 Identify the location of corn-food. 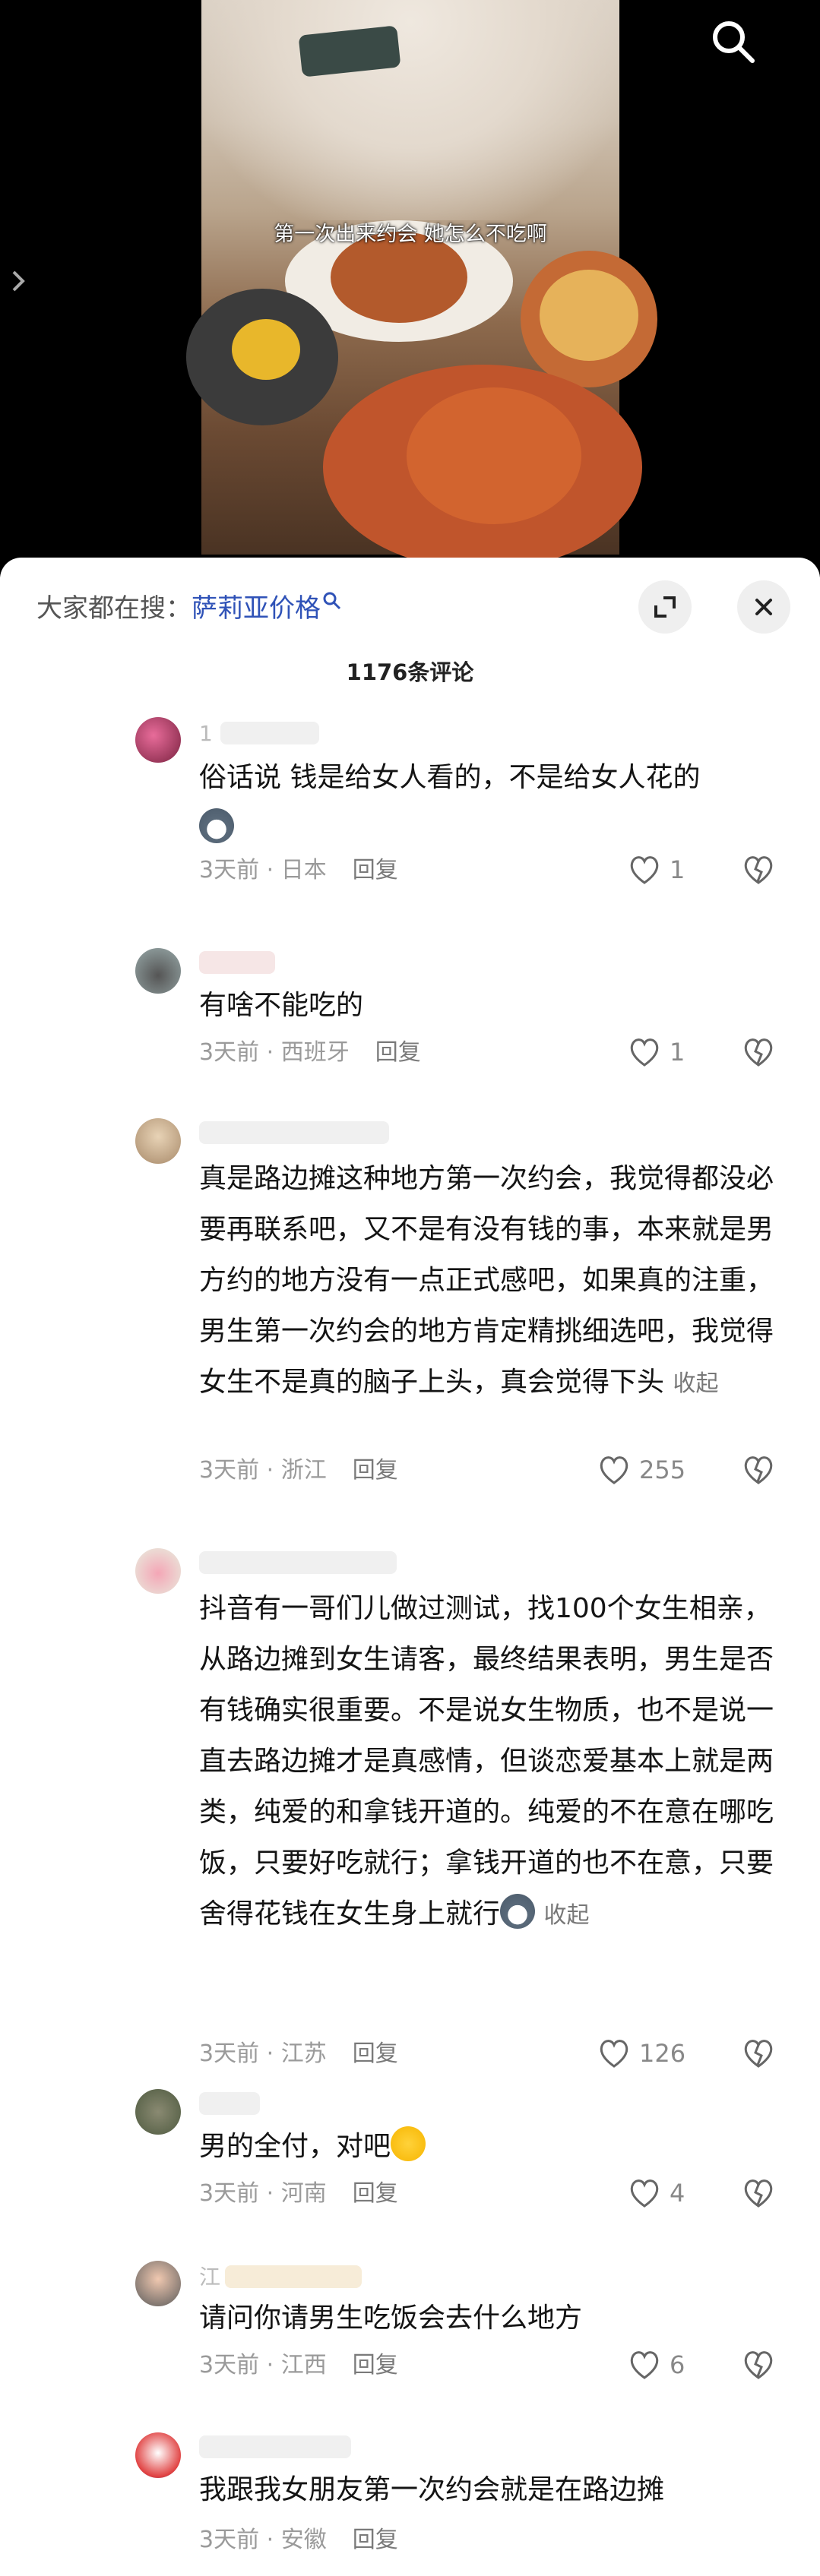
(266, 349).